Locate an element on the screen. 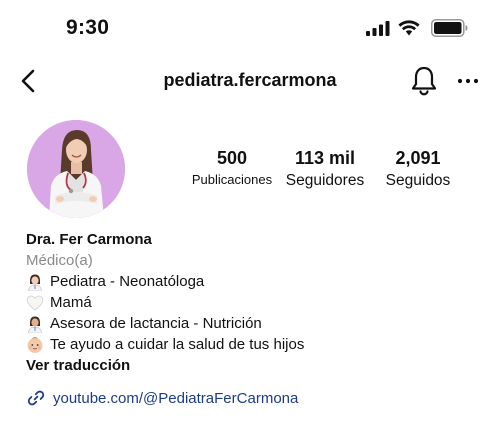 Image resolution: width=500 pixels, height=428 pixels. stat-following: 2,091 Seguidos is located at coordinates (418, 169).